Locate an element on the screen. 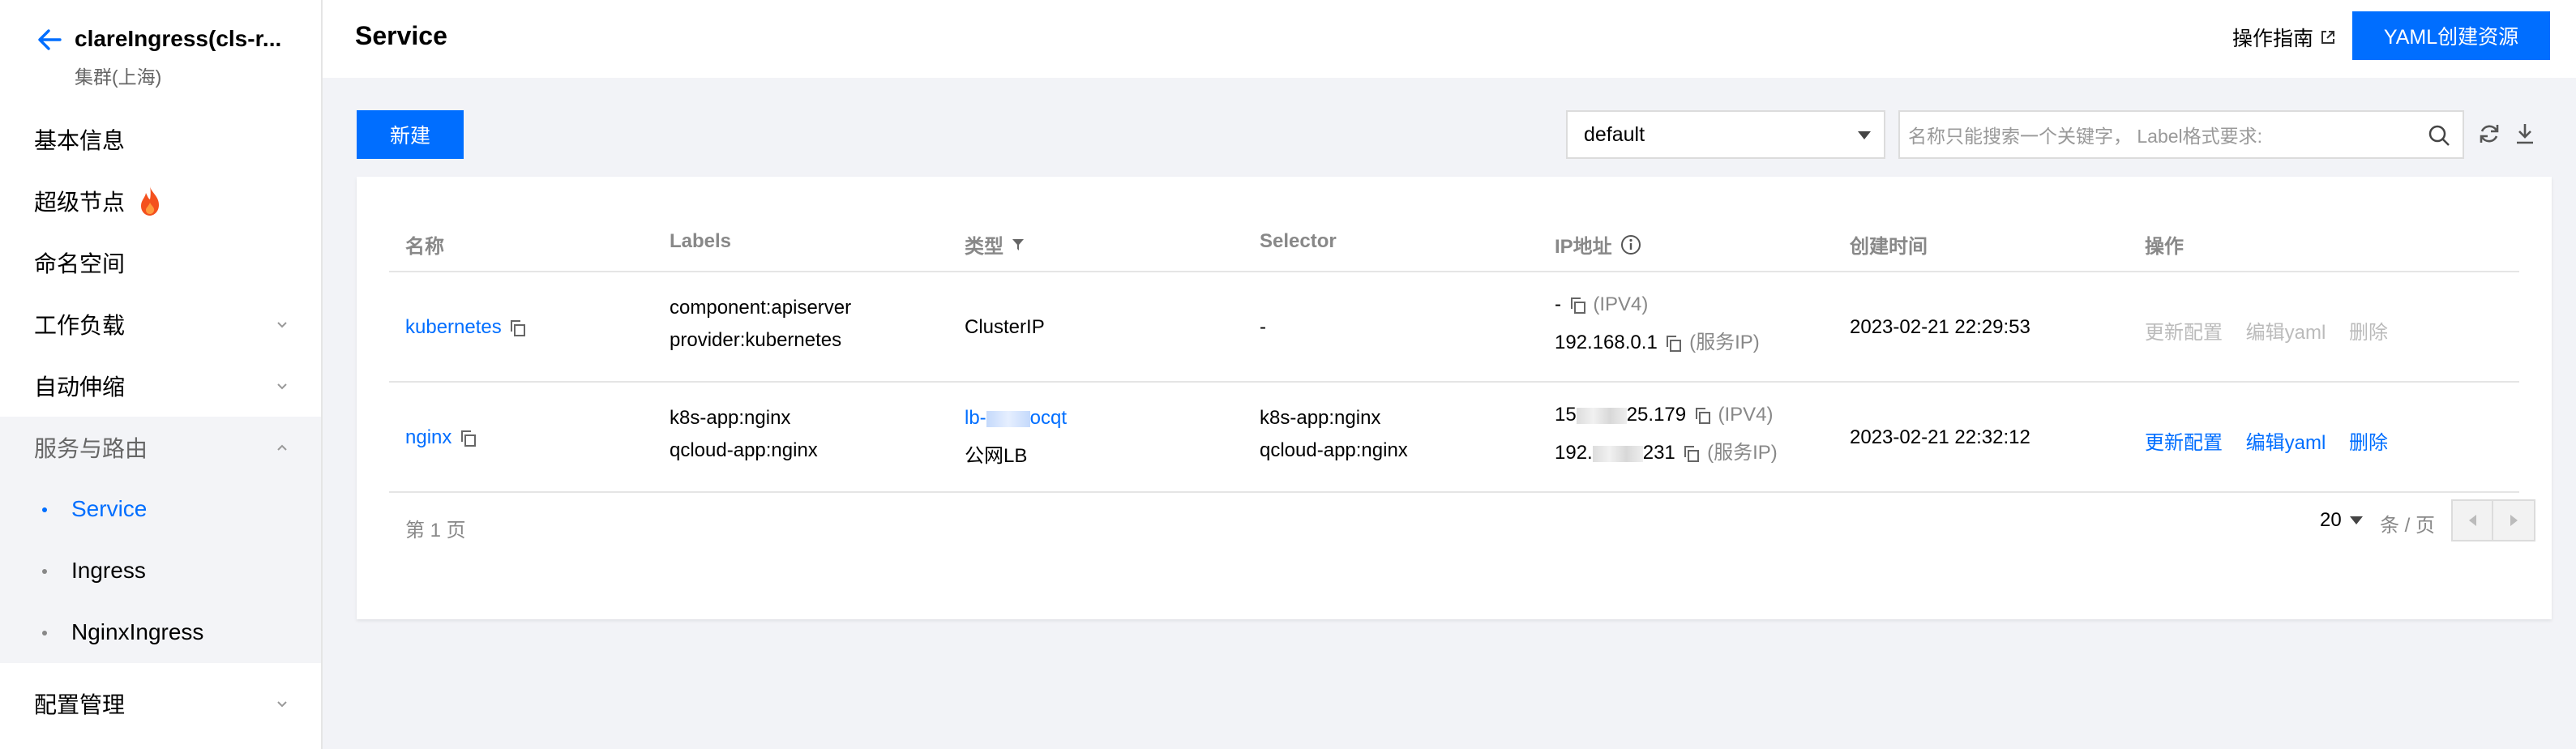  sidebar-item-super-node: 超级节点 is located at coordinates (160, 201).